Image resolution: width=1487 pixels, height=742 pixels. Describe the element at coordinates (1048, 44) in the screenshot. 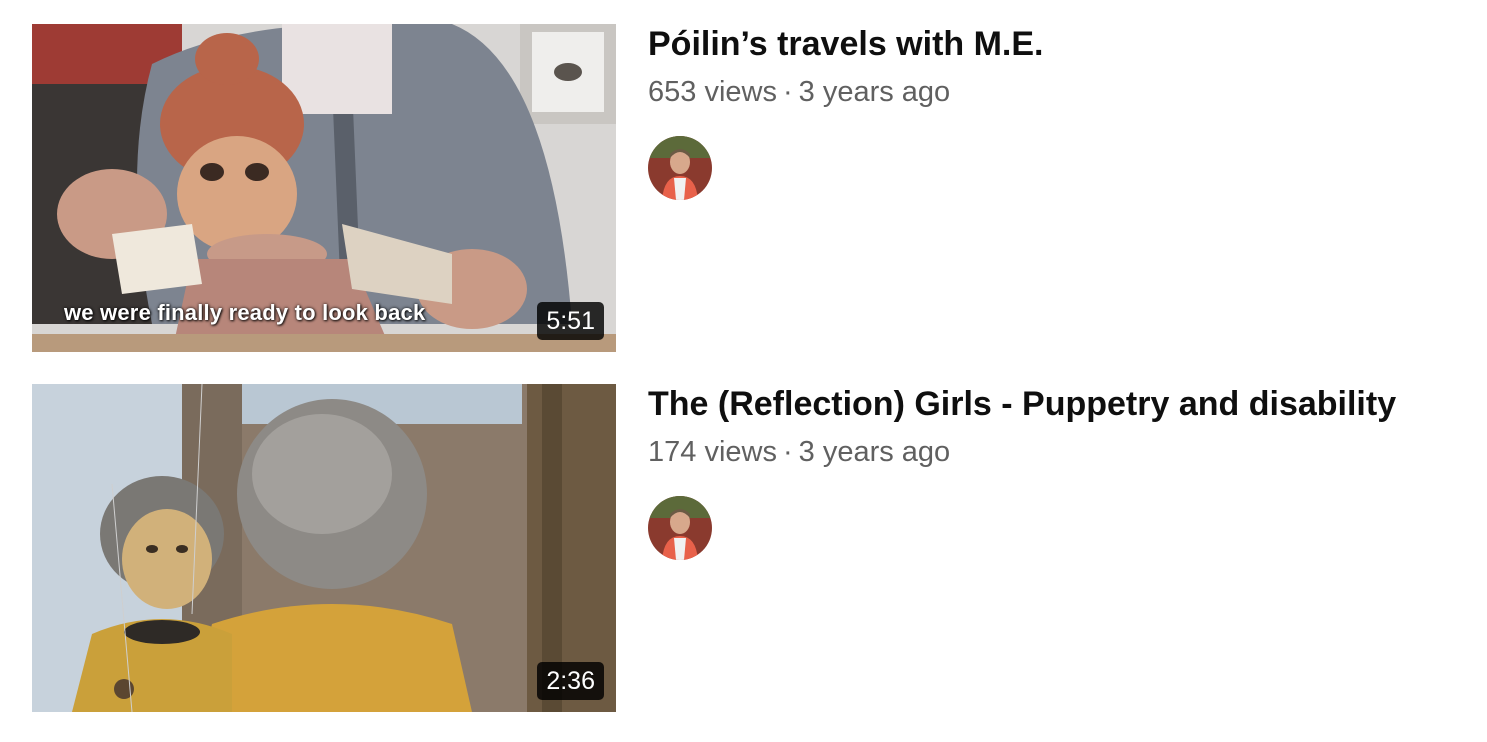

I see `video-title: Póilin’s travels with M.E.` at that location.